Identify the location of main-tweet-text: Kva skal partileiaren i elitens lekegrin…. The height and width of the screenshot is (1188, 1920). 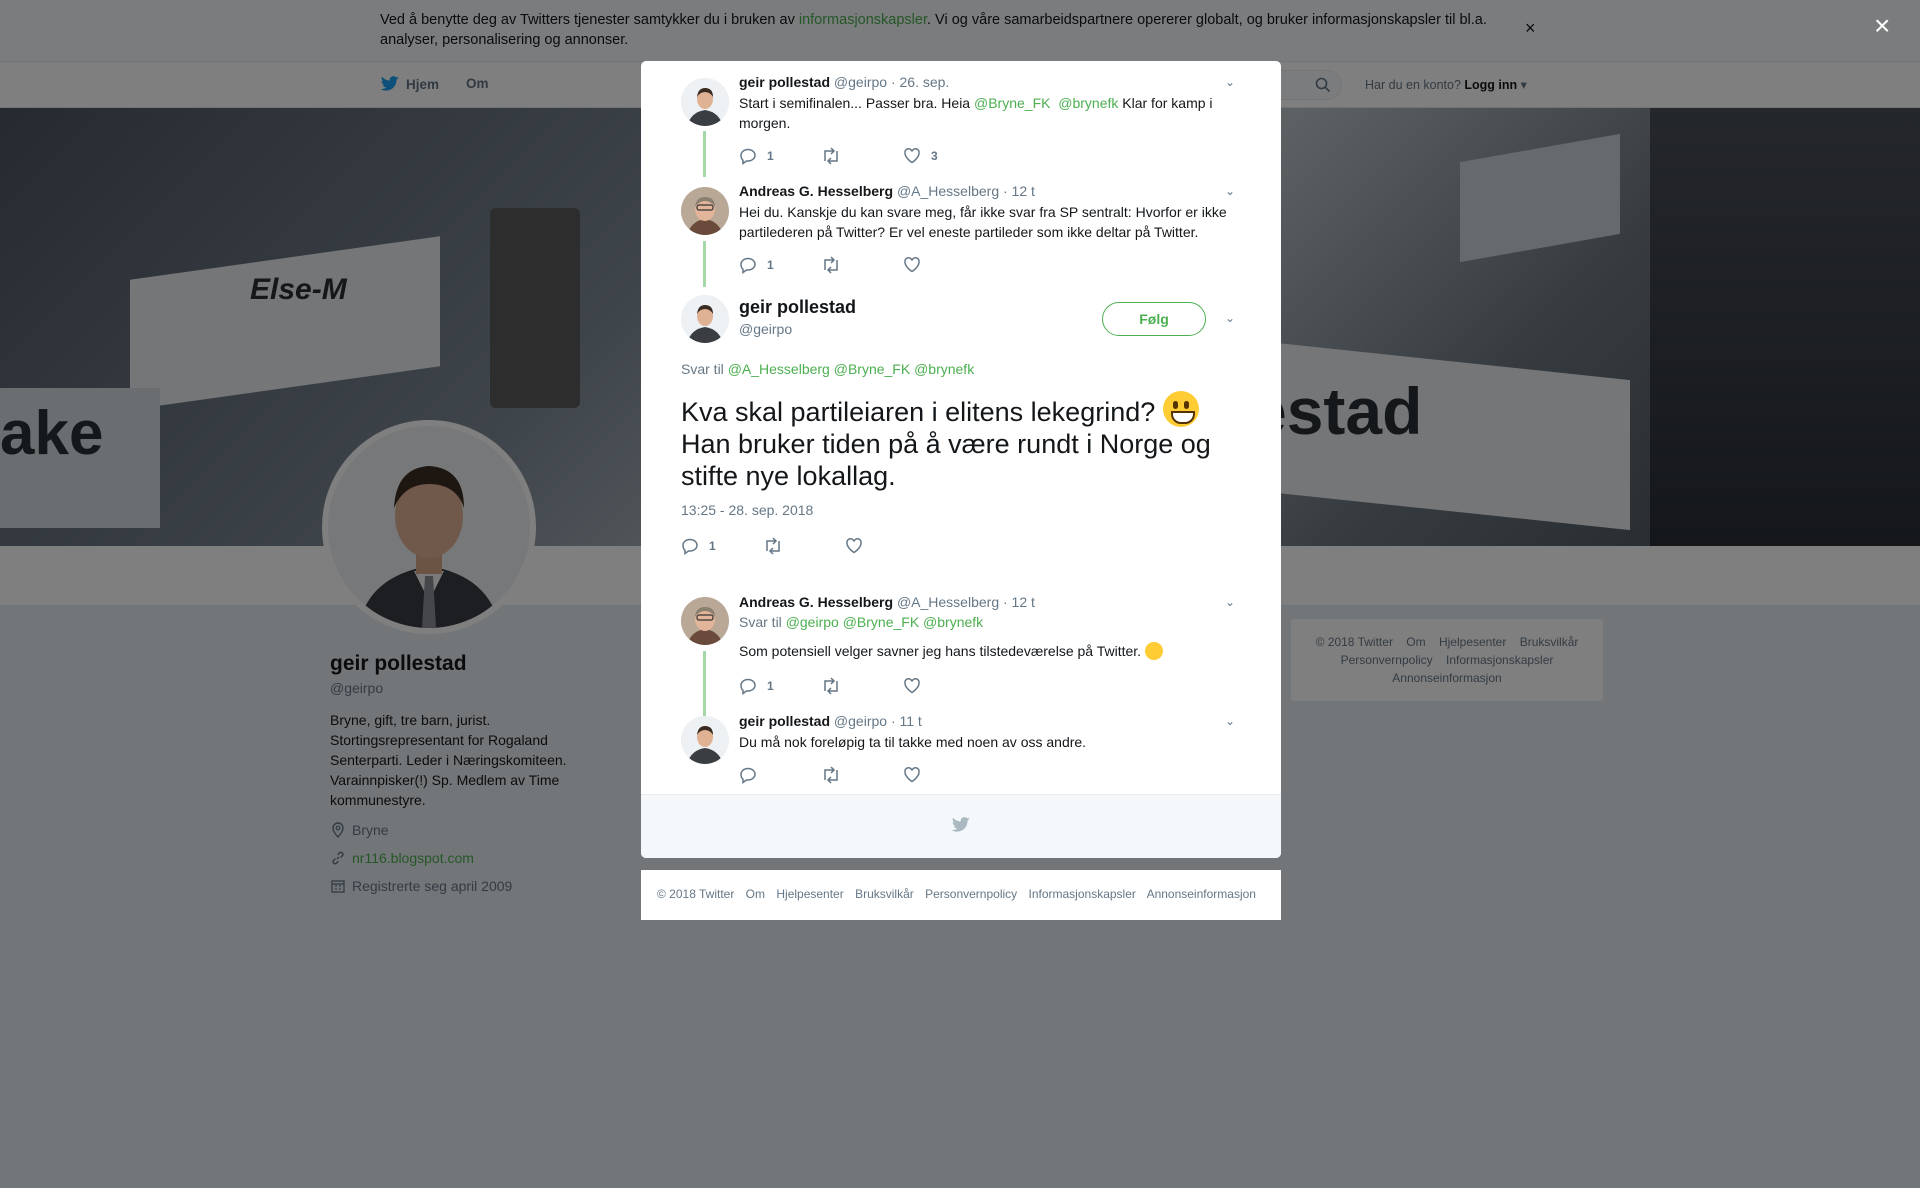
(966, 441).